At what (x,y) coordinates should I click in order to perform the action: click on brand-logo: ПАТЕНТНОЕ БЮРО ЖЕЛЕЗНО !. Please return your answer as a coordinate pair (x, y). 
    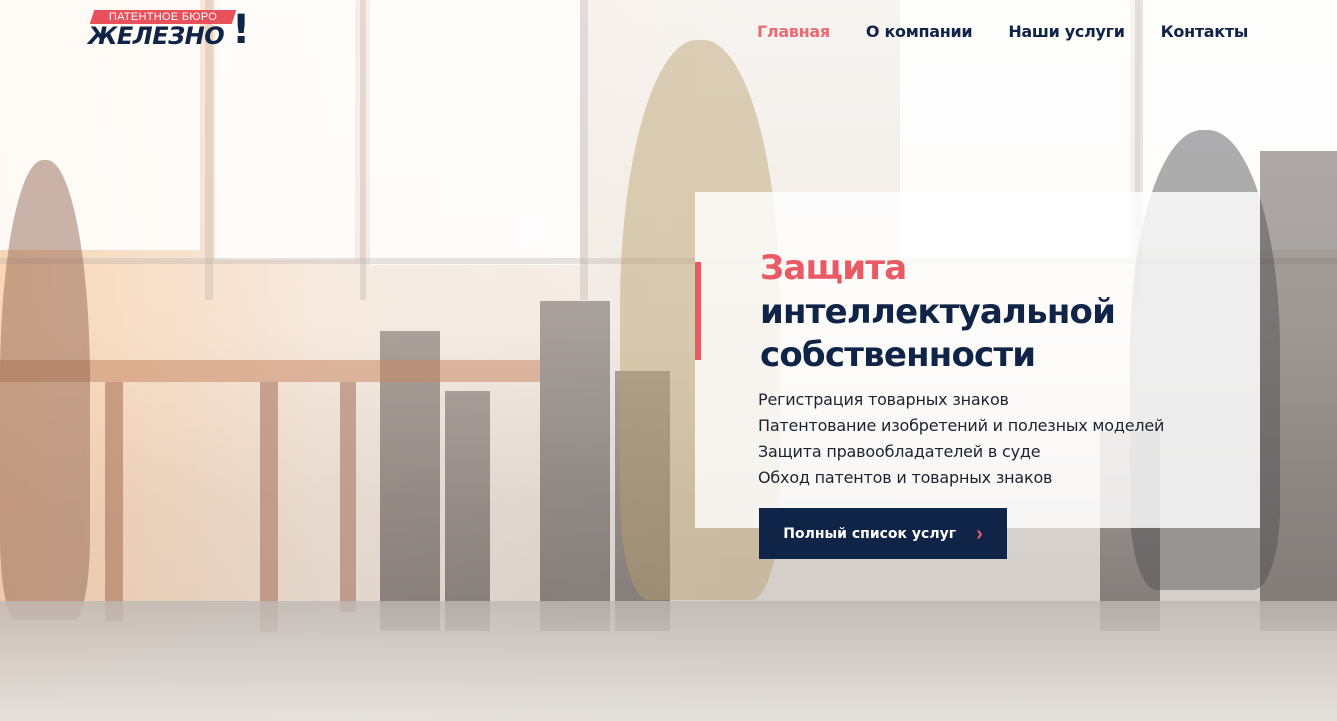
    Looking at the image, I should click on (173, 30).